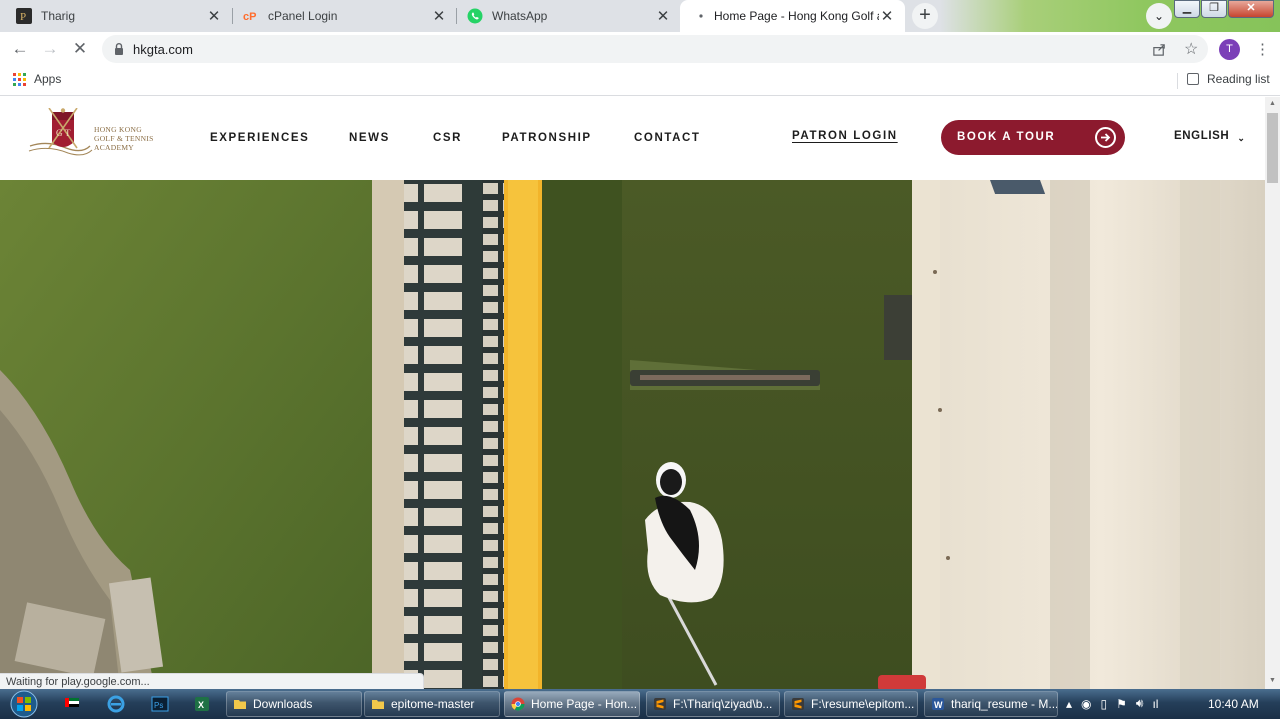 This screenshot has width=1280, height=719. Describe the element at coordinates (116, 704) in the screenshot. I see `internet-explorer-icon` at that location.